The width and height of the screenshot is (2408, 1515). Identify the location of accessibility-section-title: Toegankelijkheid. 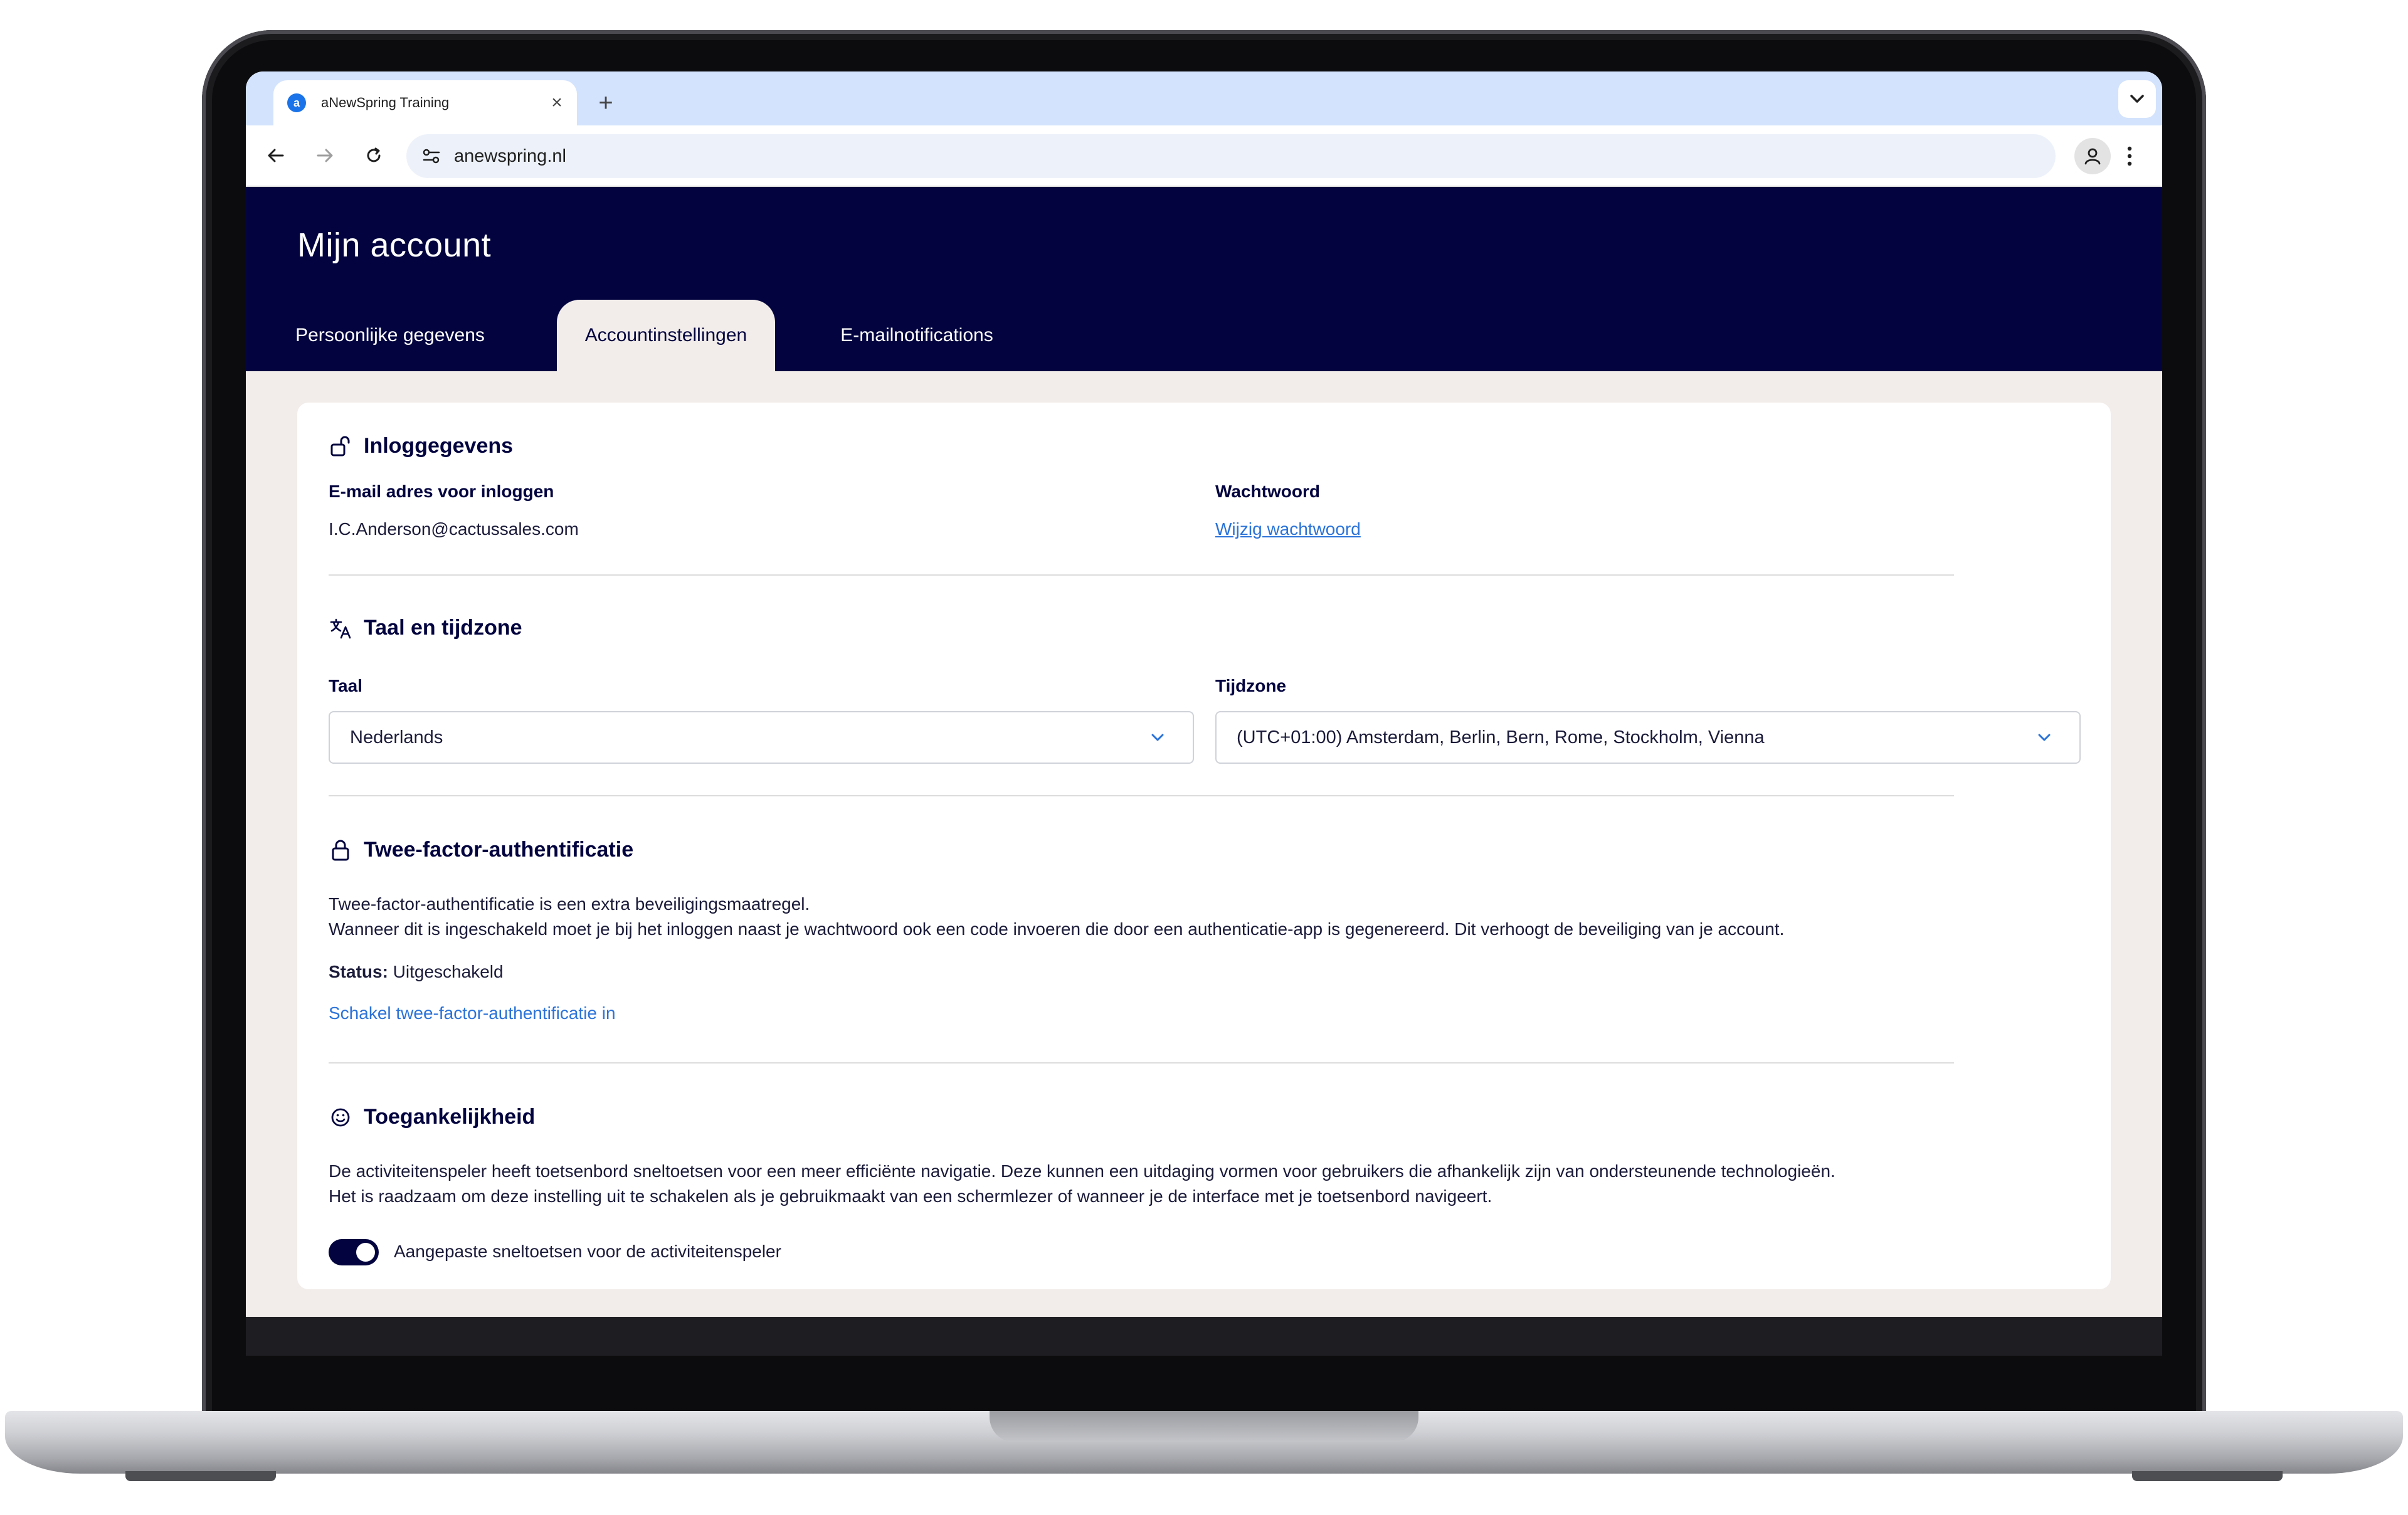
(432, 1117).